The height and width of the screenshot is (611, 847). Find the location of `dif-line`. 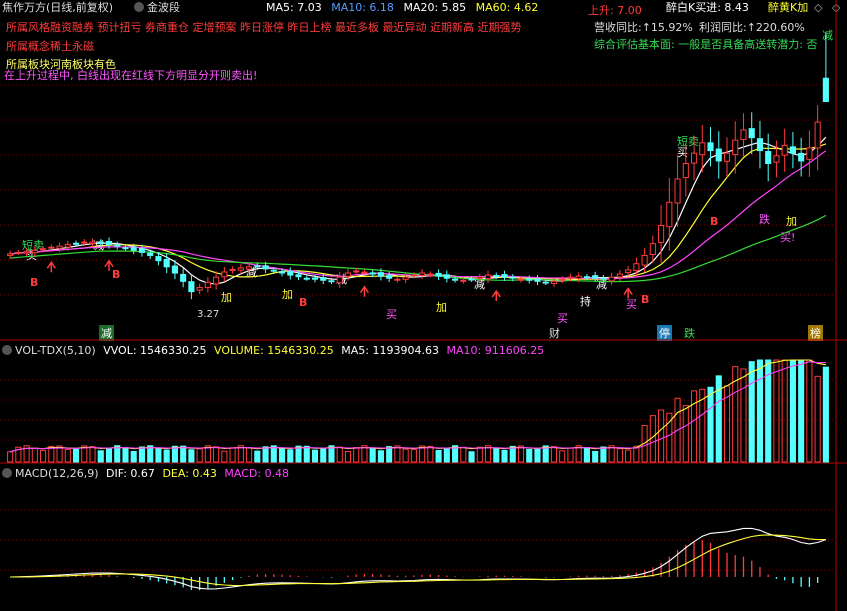

dif-line is located at coordinates (418, 558).